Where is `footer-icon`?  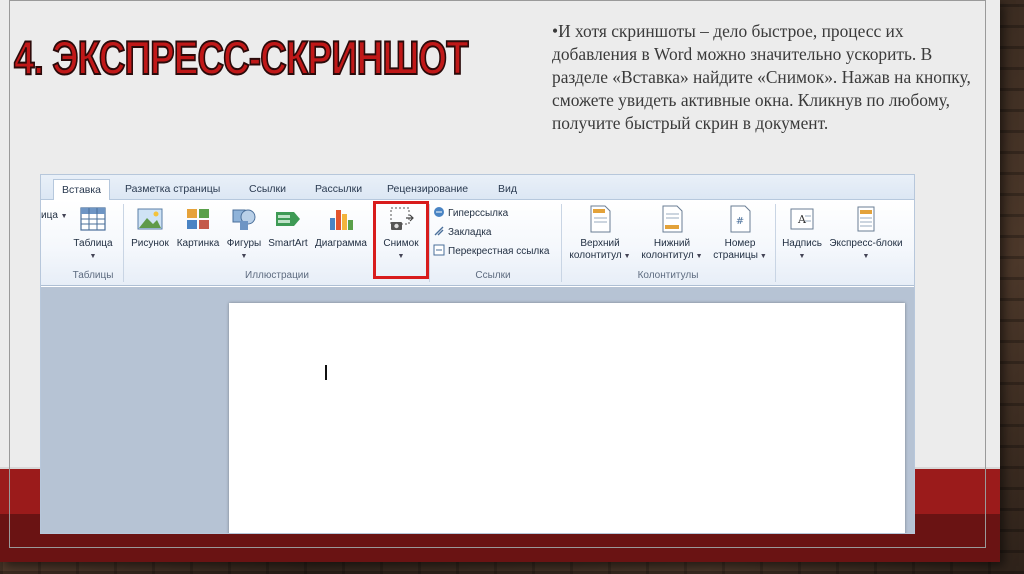 footer-icon is located at coordinates (672, 219).